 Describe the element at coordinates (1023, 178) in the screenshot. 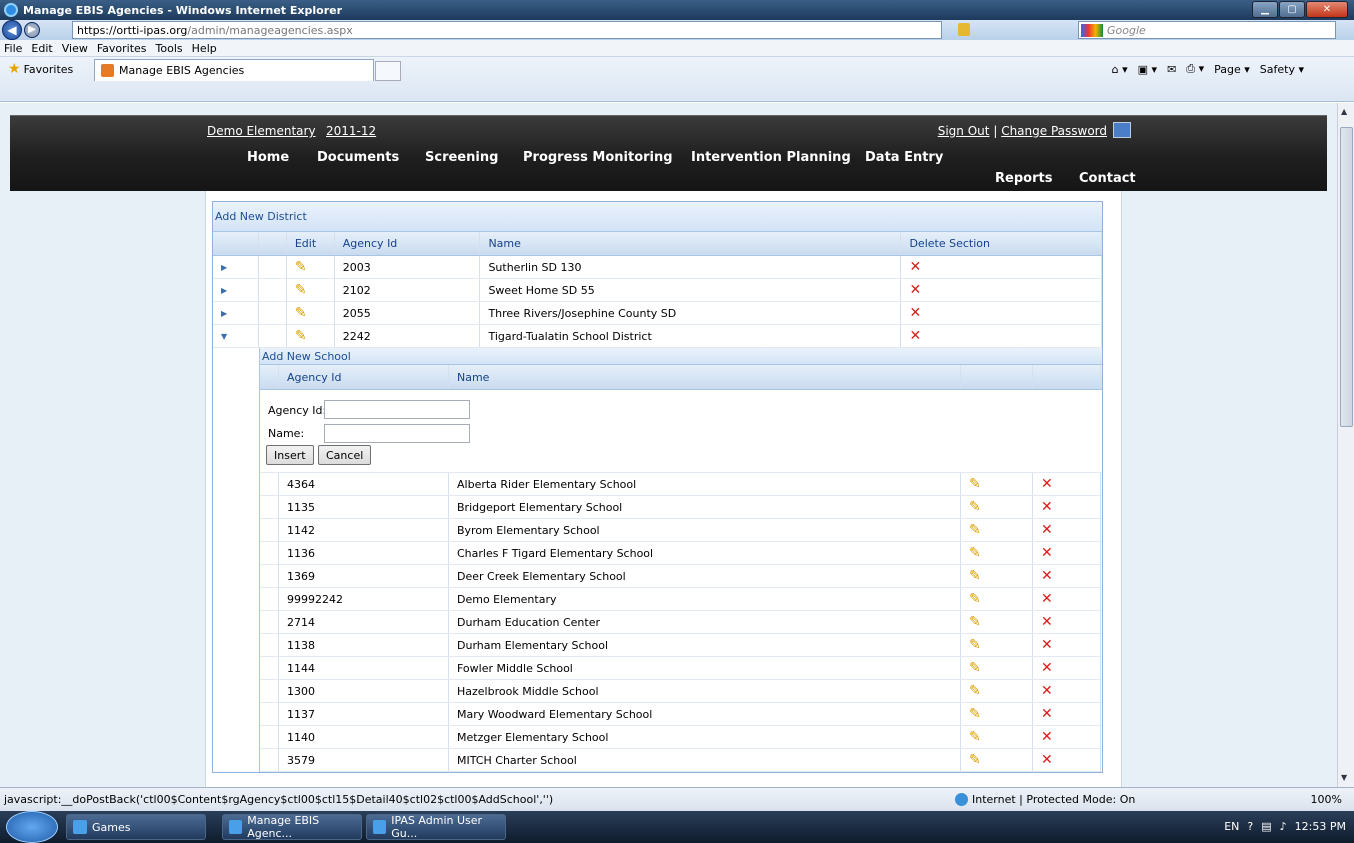

I see `nav-reports: Reports` at that location.